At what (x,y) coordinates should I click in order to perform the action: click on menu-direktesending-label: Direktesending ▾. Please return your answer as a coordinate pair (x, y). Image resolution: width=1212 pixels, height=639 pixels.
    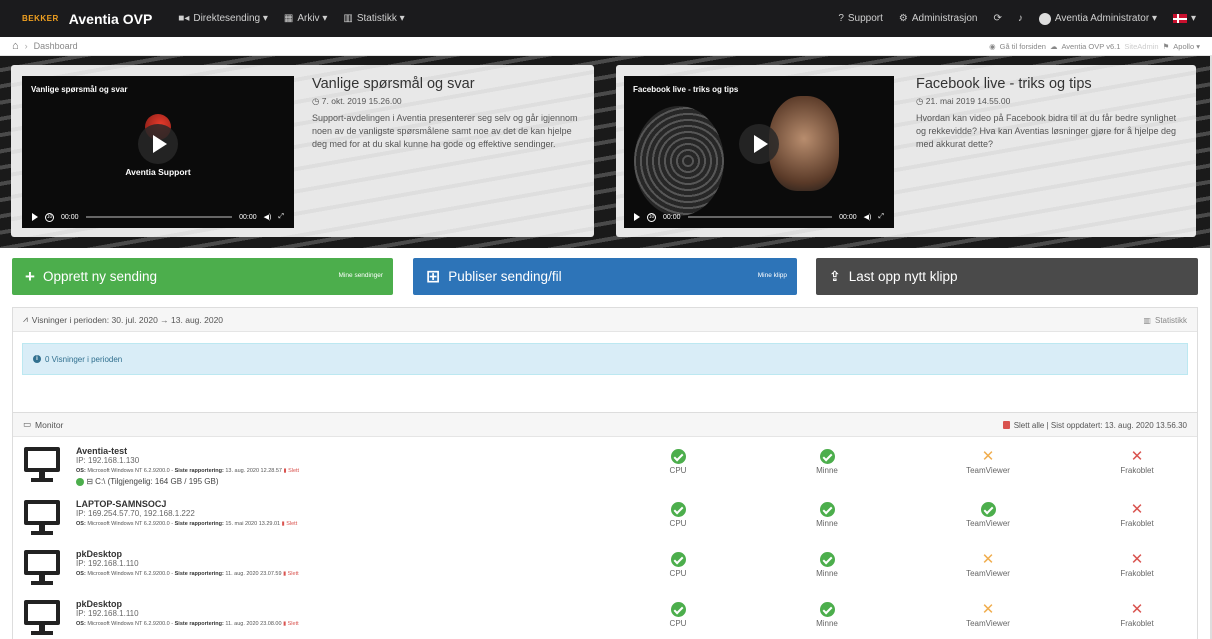
    Looking at the image, I should click on (230, 18).